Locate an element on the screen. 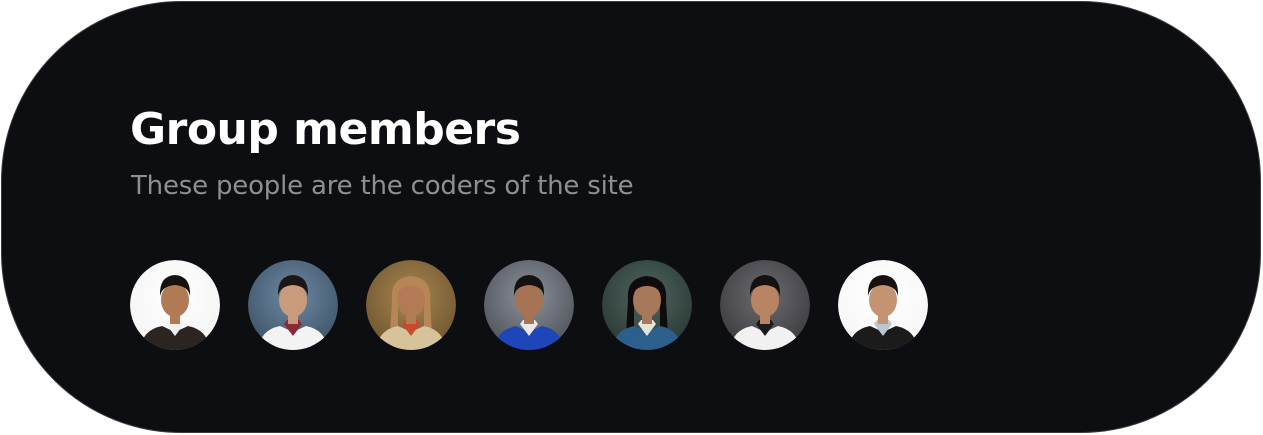  member-avatar-list is located at coordinates (529, 305).